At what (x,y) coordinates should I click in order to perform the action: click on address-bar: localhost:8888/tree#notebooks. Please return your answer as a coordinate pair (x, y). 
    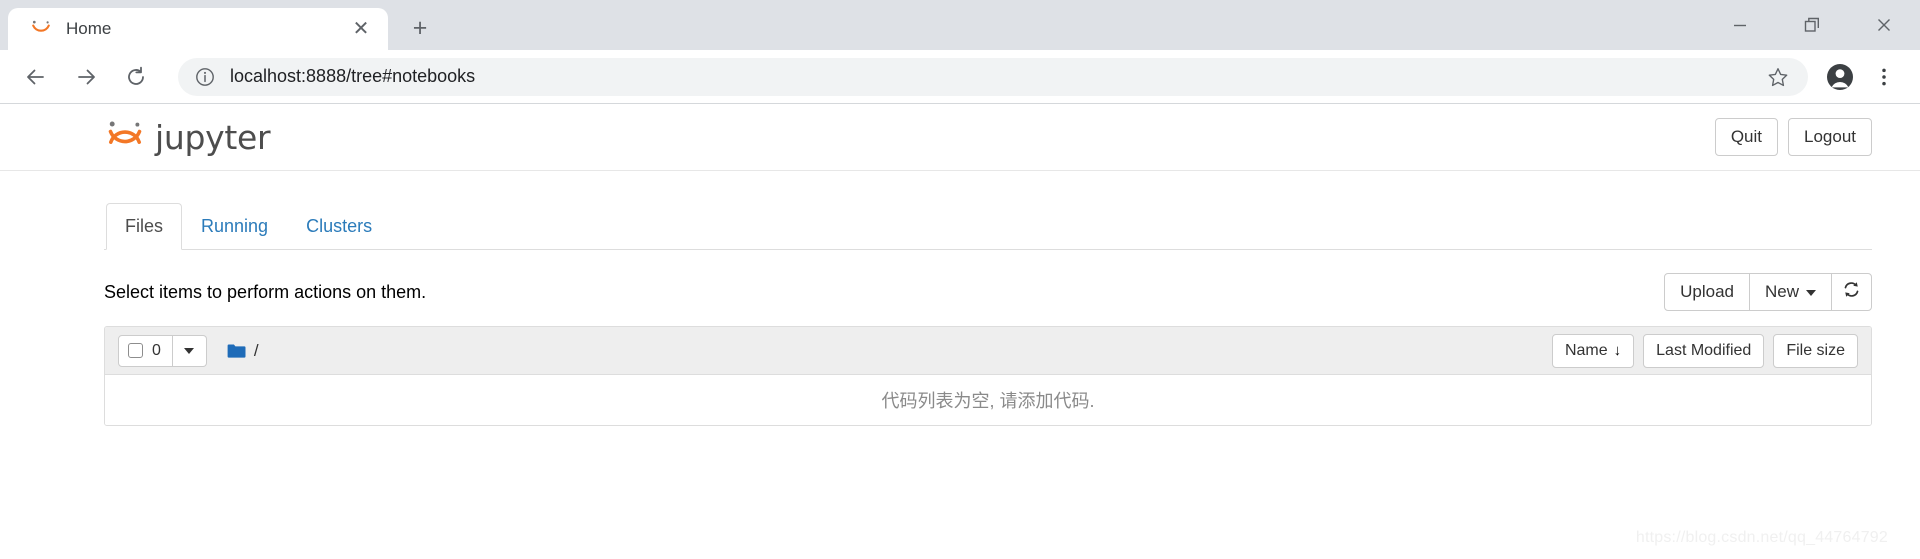
    Looking at the image, I should click on (993, 76).